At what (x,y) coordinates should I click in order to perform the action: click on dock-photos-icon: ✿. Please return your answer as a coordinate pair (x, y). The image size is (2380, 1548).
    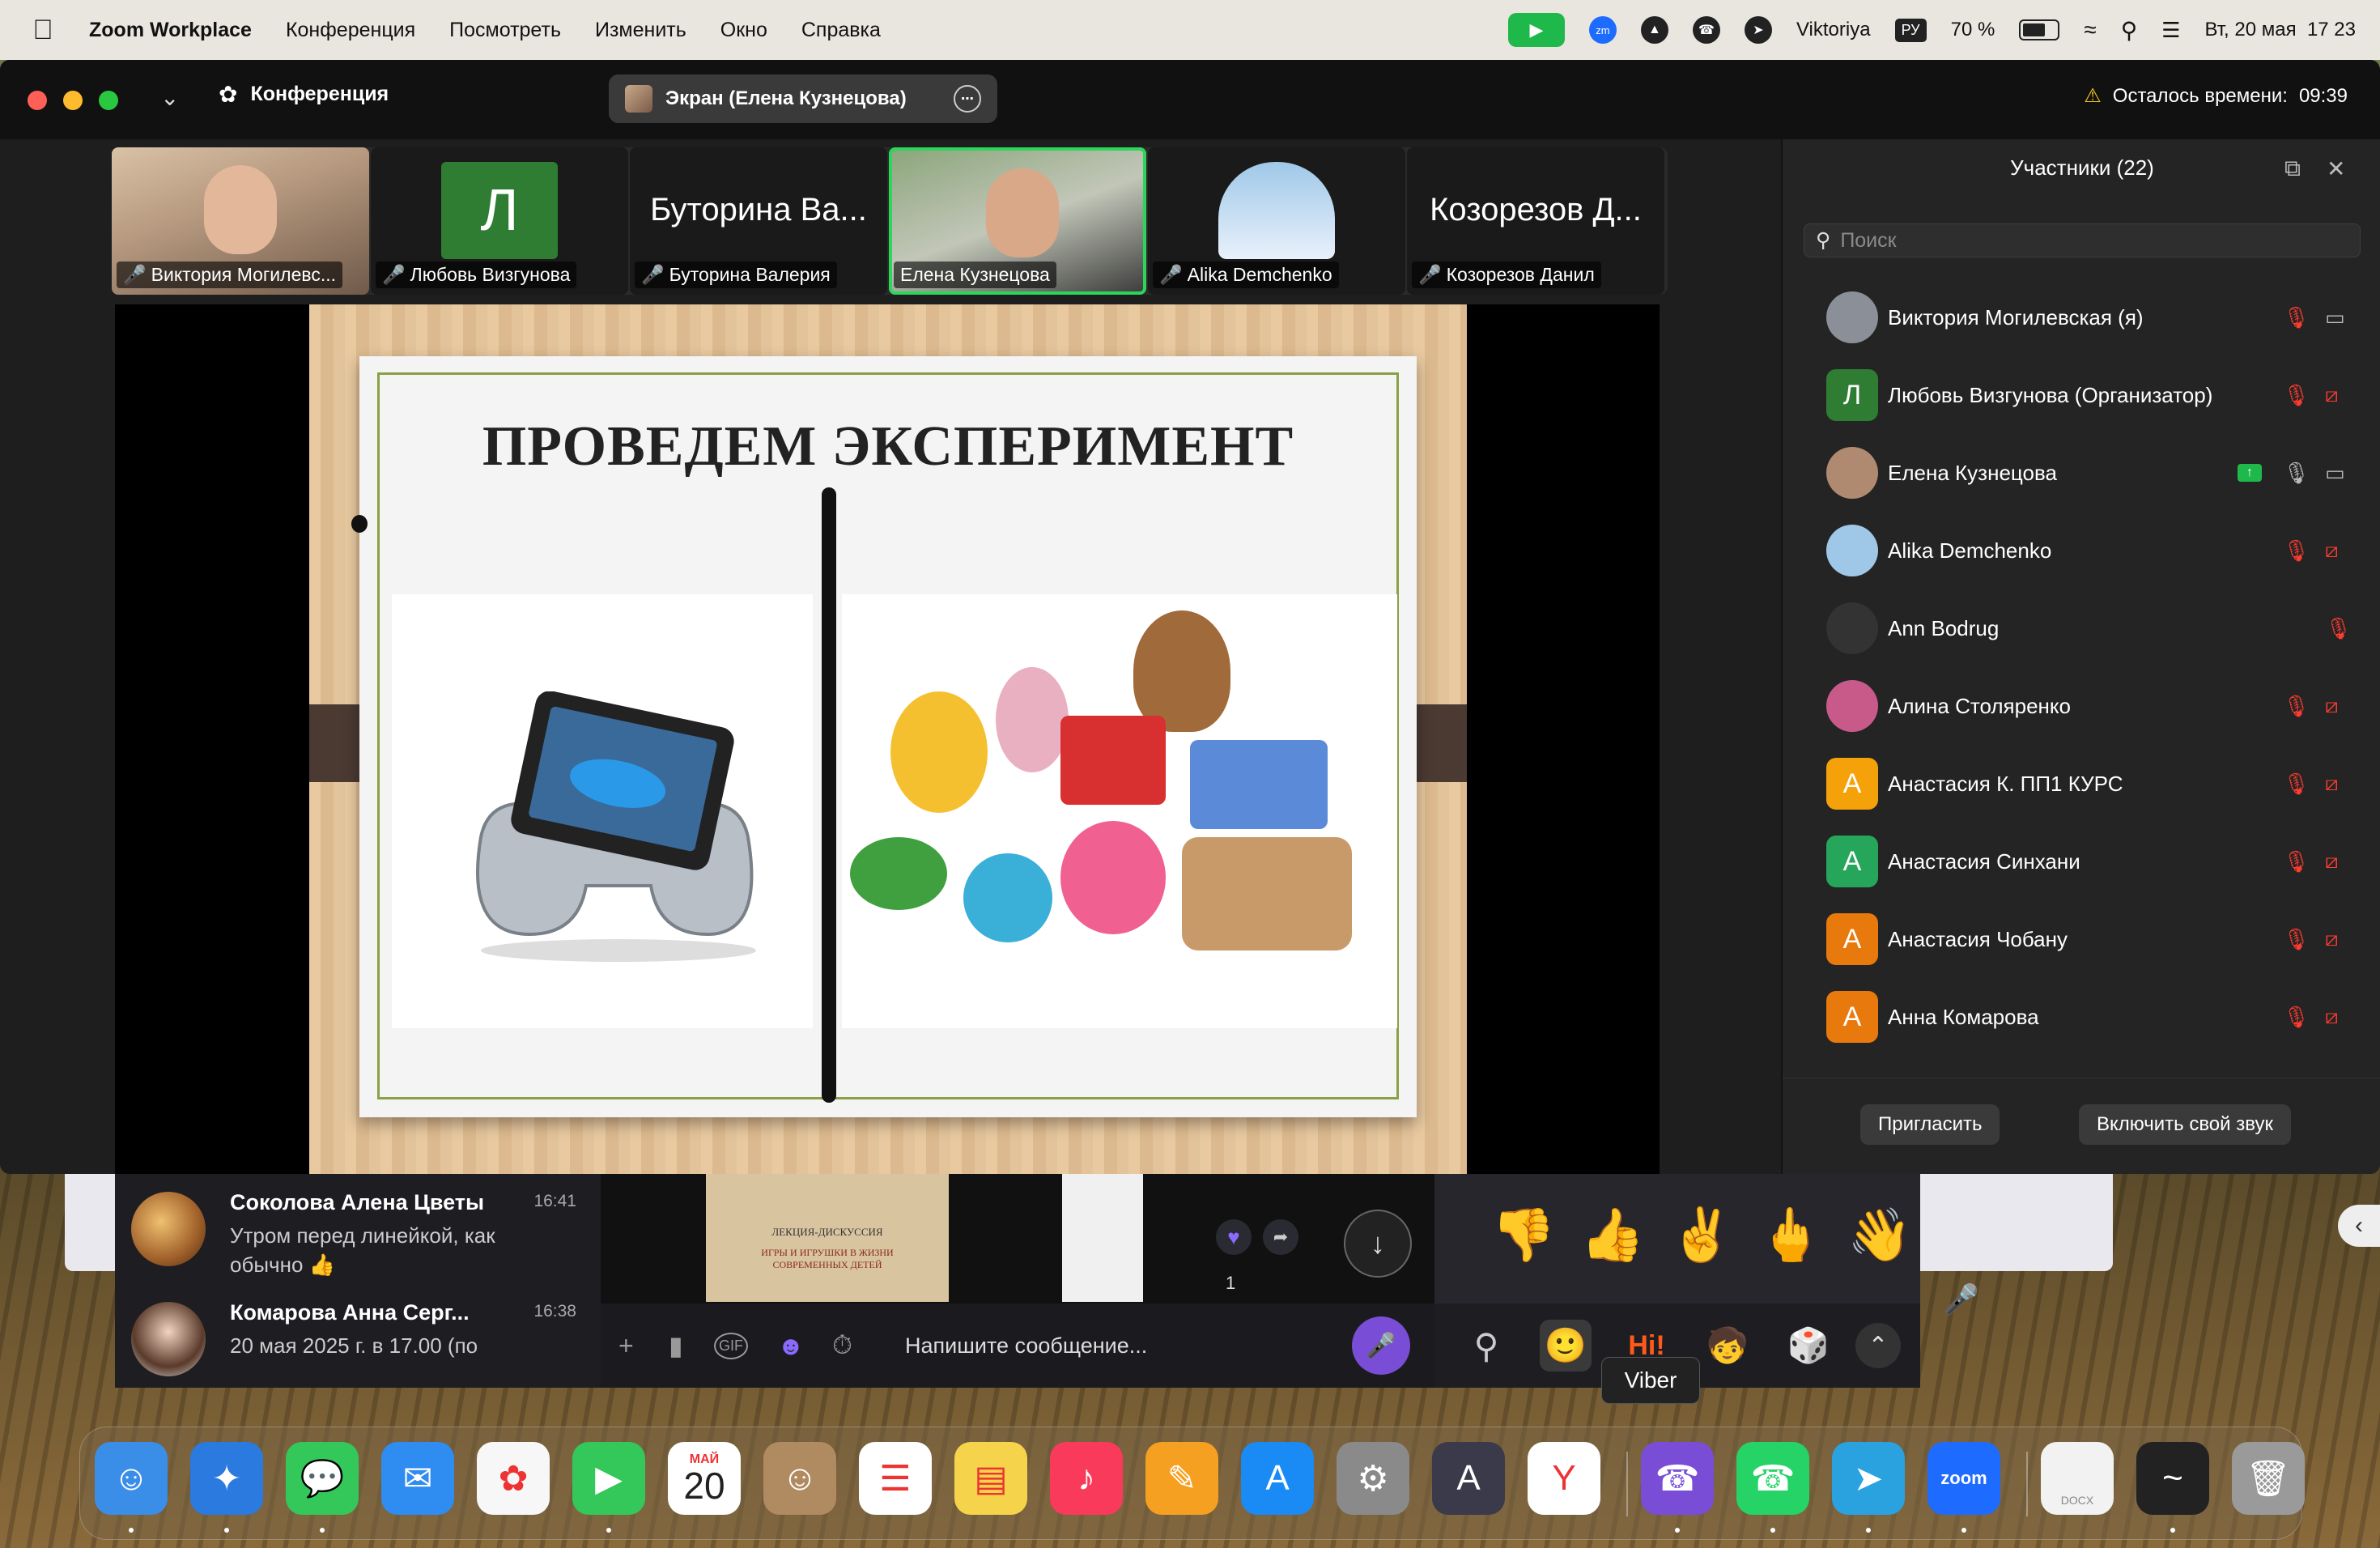
    Looking at the image, I should click on (513, 1478).